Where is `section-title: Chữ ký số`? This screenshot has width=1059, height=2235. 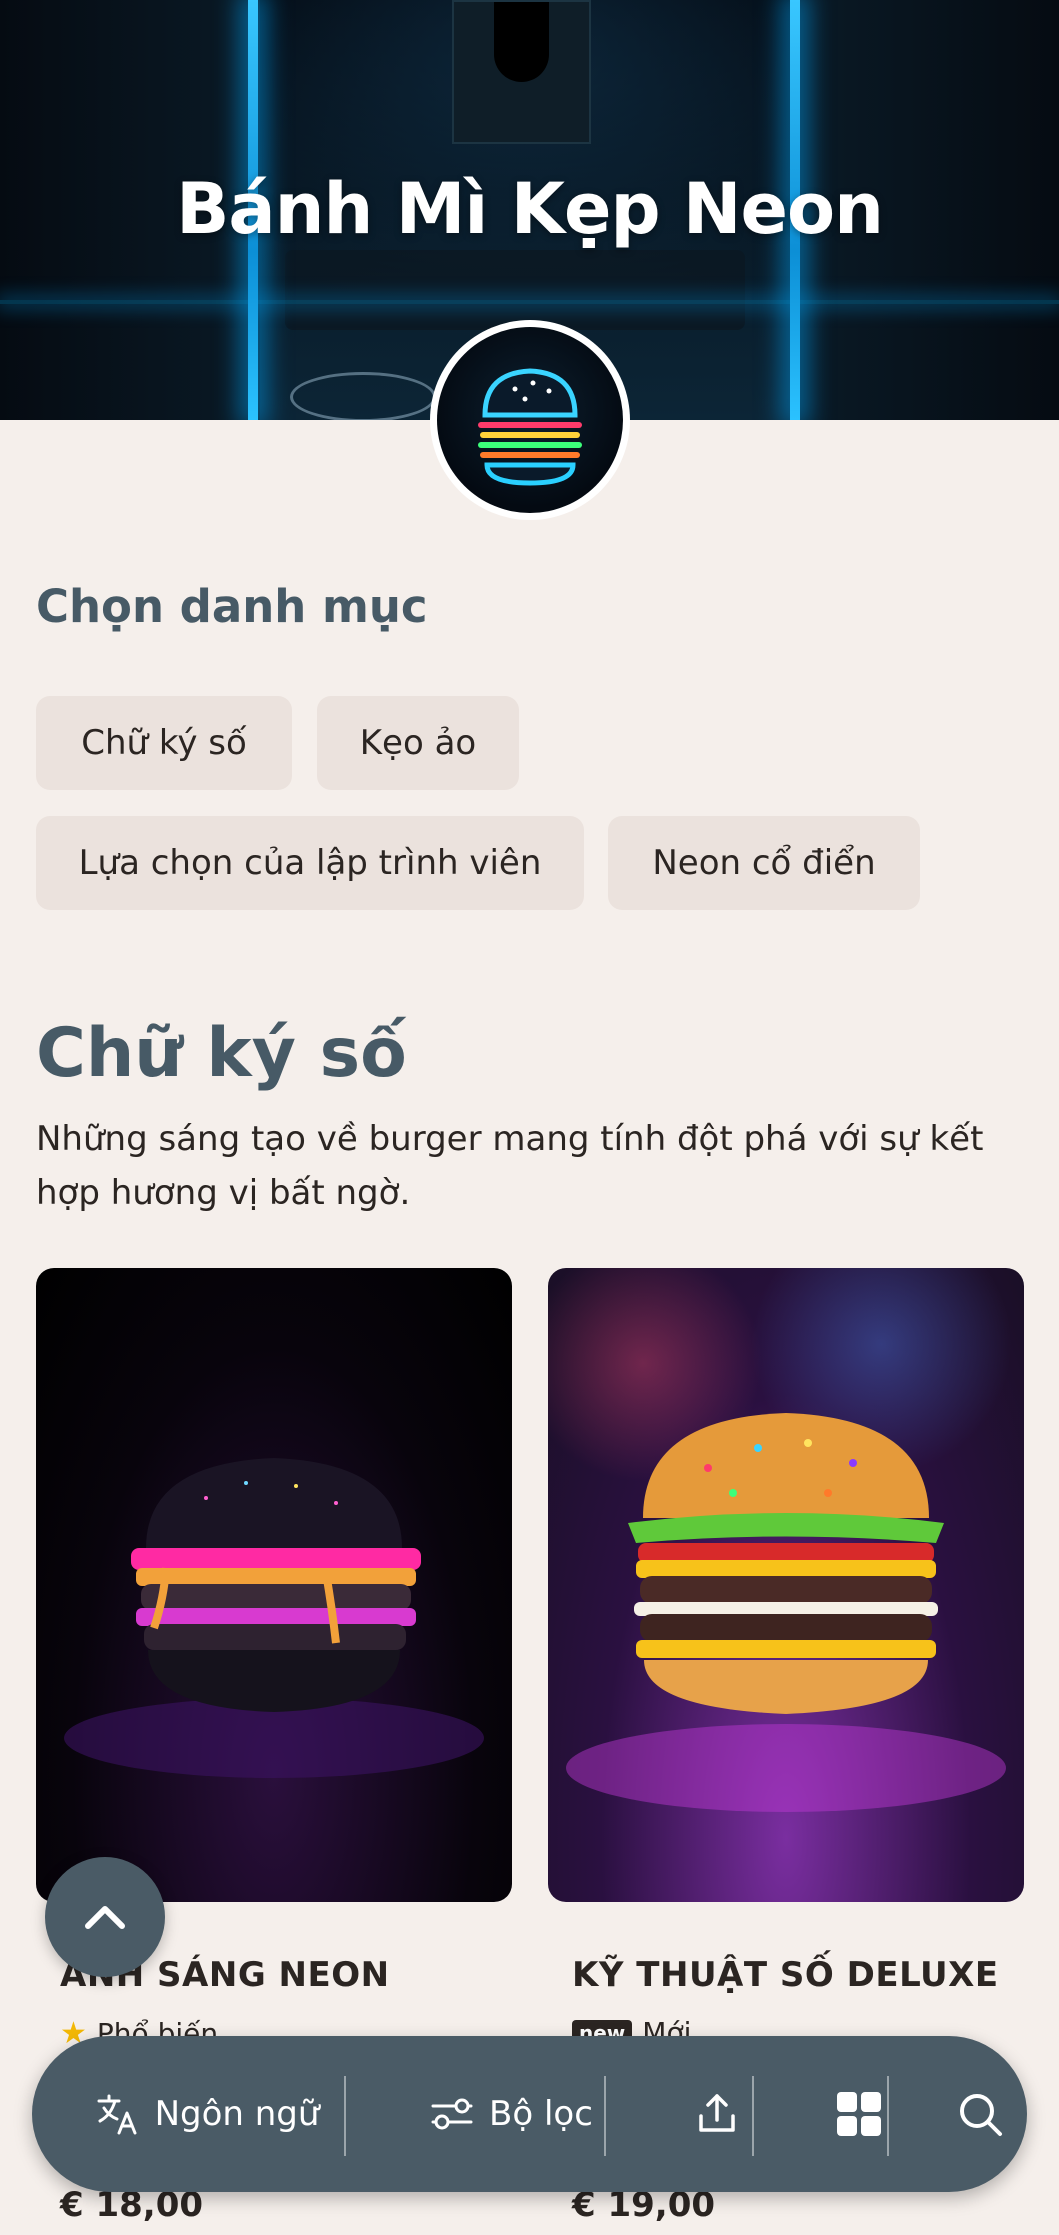
section-title: Chữ ký số is located at coordinates (221, 1053).